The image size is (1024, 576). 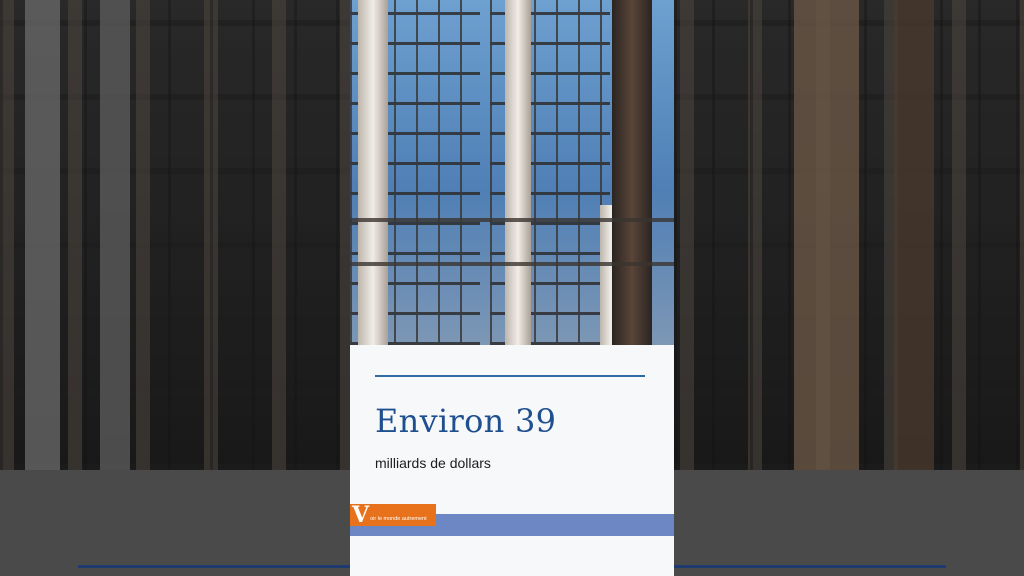 What do you see at coordinates (398, 519) in the screenshot?
I see `logo-tagline: oir le monde autrement` at bounding box center [398, 519].